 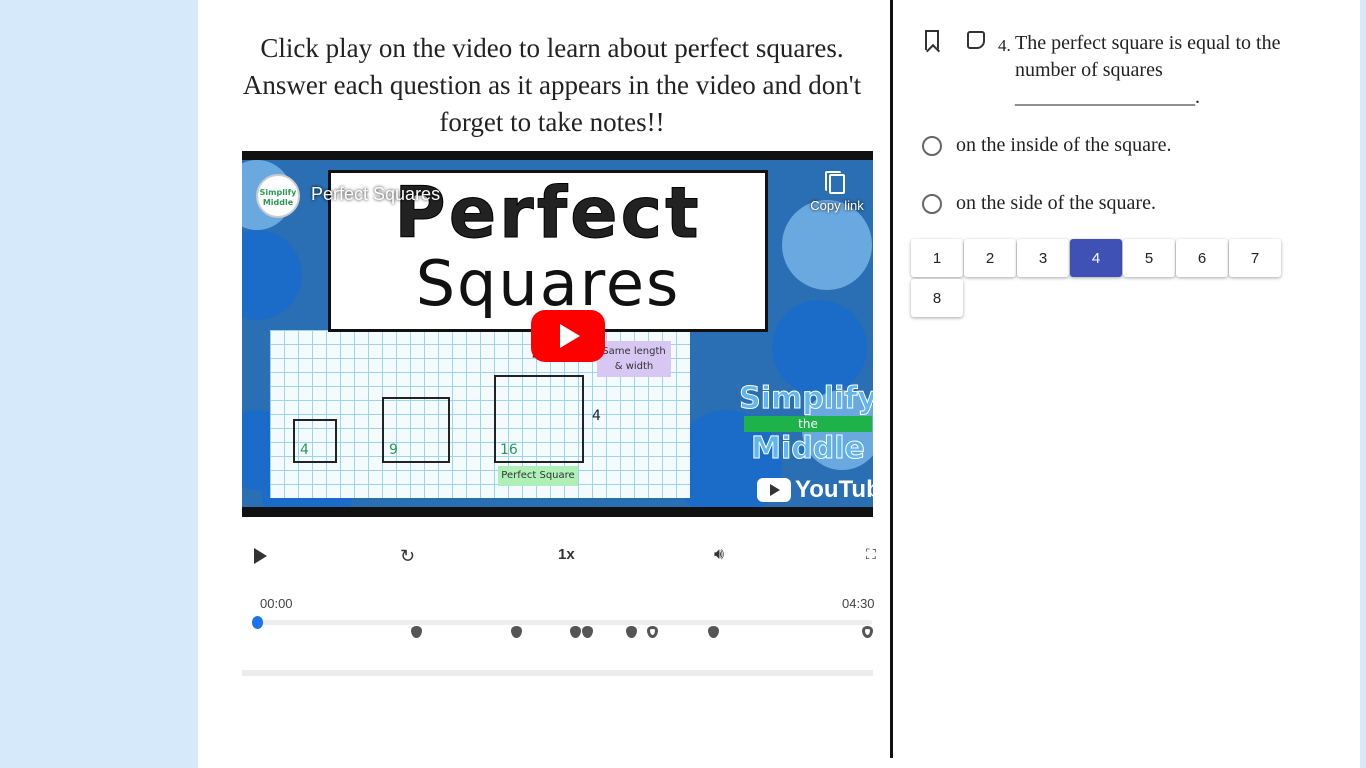 I want to click on brand-word: Middle, so click(x=808, y=448).